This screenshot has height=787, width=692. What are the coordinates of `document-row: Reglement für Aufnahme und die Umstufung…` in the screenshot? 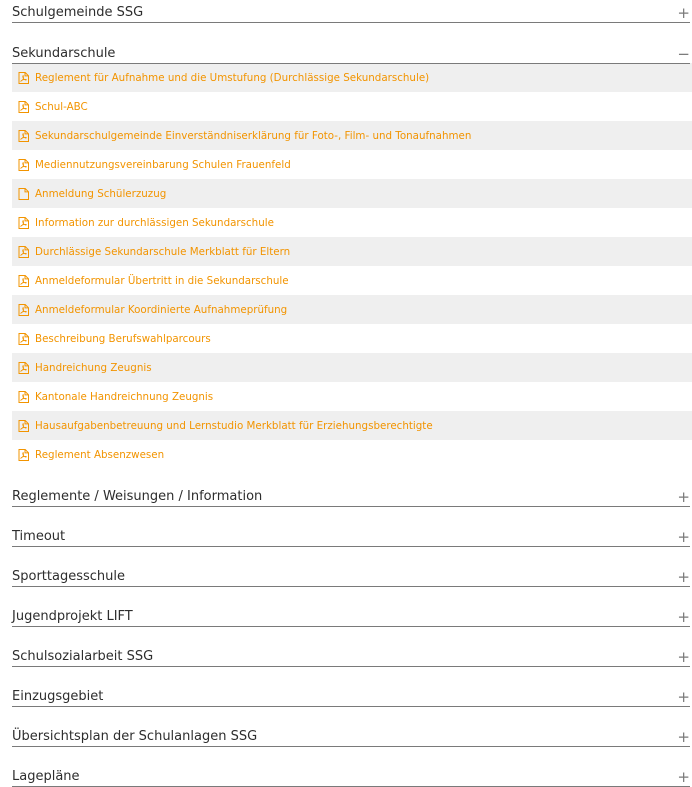 It's located at (352, 77).